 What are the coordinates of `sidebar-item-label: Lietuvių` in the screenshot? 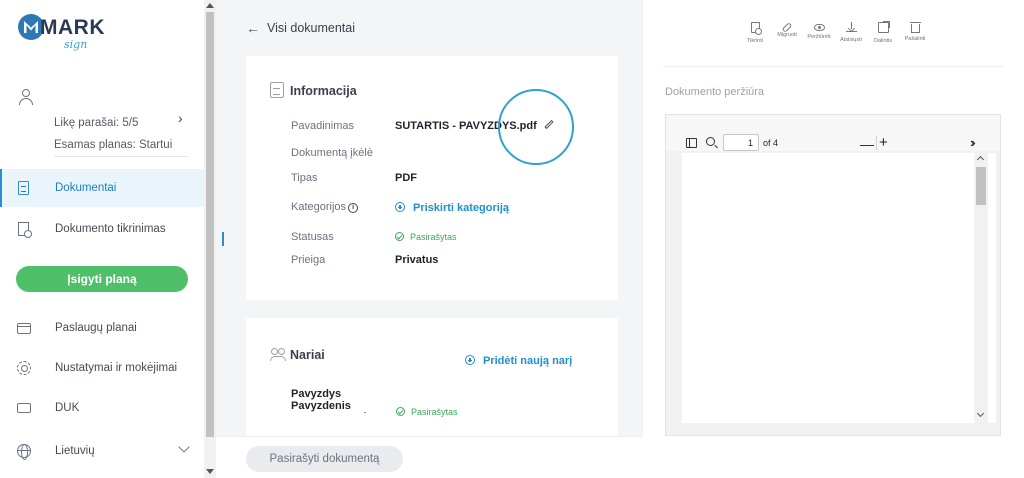 It's located at (75, 451).